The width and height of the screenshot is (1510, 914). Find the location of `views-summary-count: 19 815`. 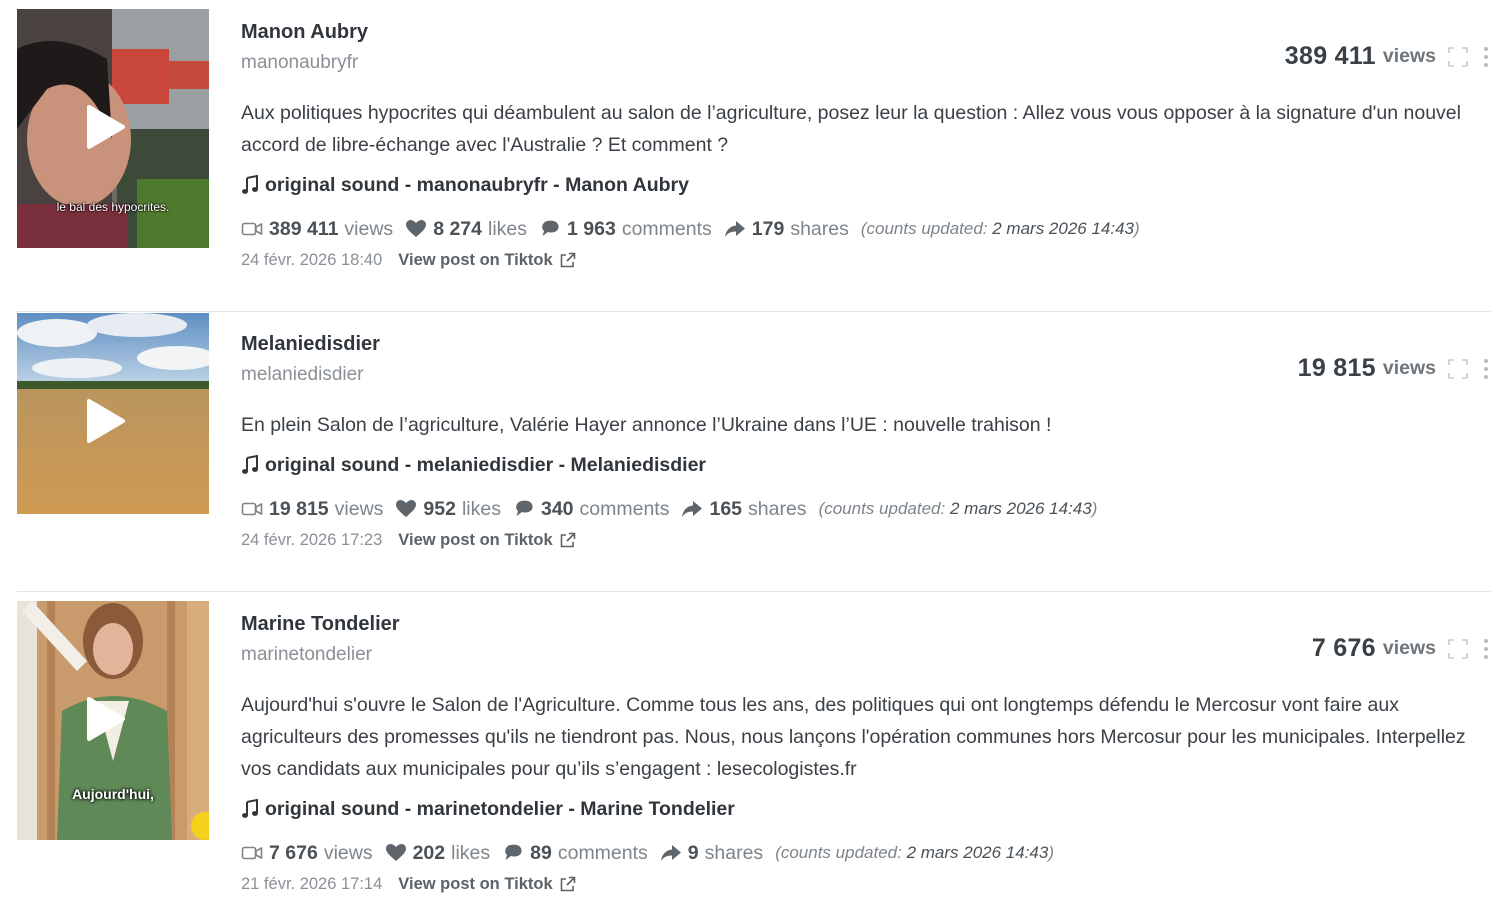

views-summary-count: 19 815 is located at coordinates (1336, 368).